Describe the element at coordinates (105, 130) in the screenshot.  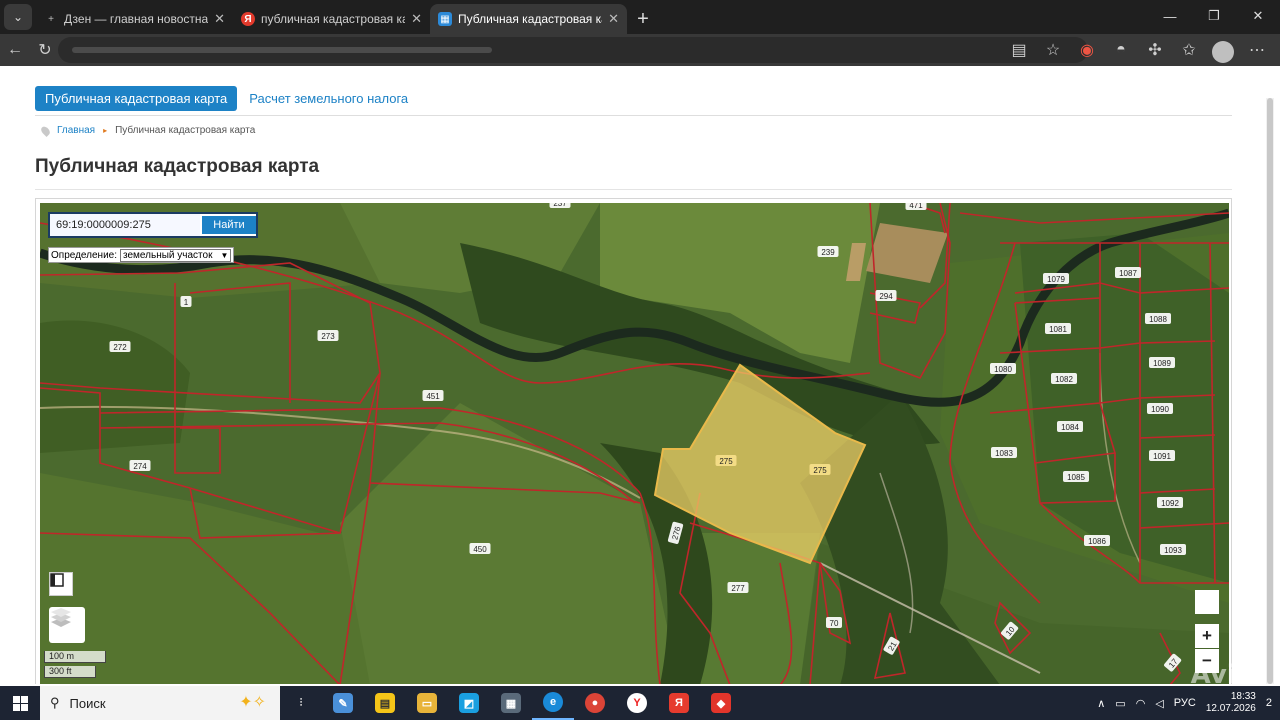
I see `chevron-right-icon: ▸` at that location.